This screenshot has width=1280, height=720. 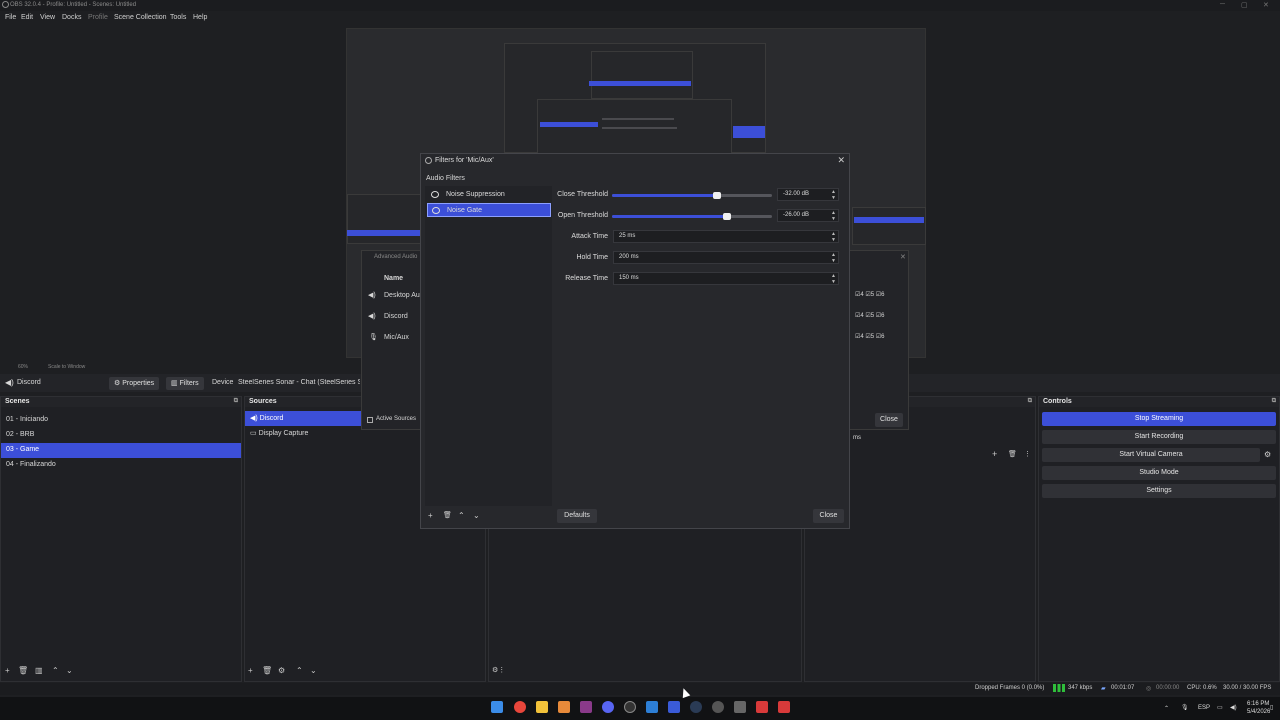 What do you see at coordinates (542, 707) in the screenshot?
I see `folder-icon` at bounding box center [542, 707].